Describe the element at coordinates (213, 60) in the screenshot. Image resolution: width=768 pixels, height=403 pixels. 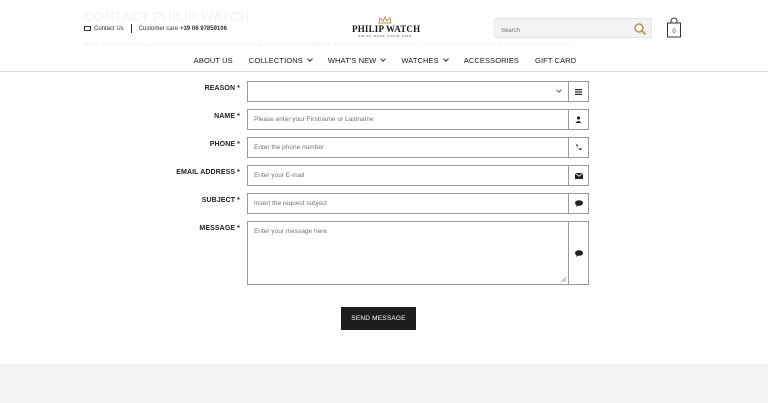
I see `nav-about-us: ABOUT US` at that location.